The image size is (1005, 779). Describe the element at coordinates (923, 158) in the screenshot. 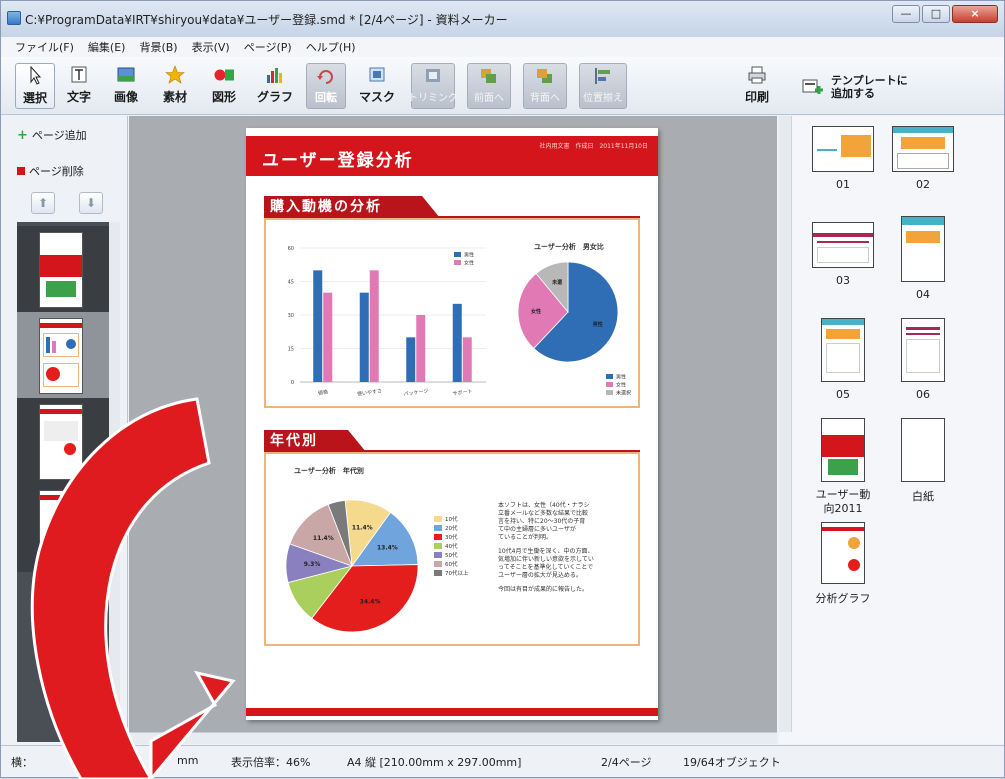

I see `template-02: 02` at that location.